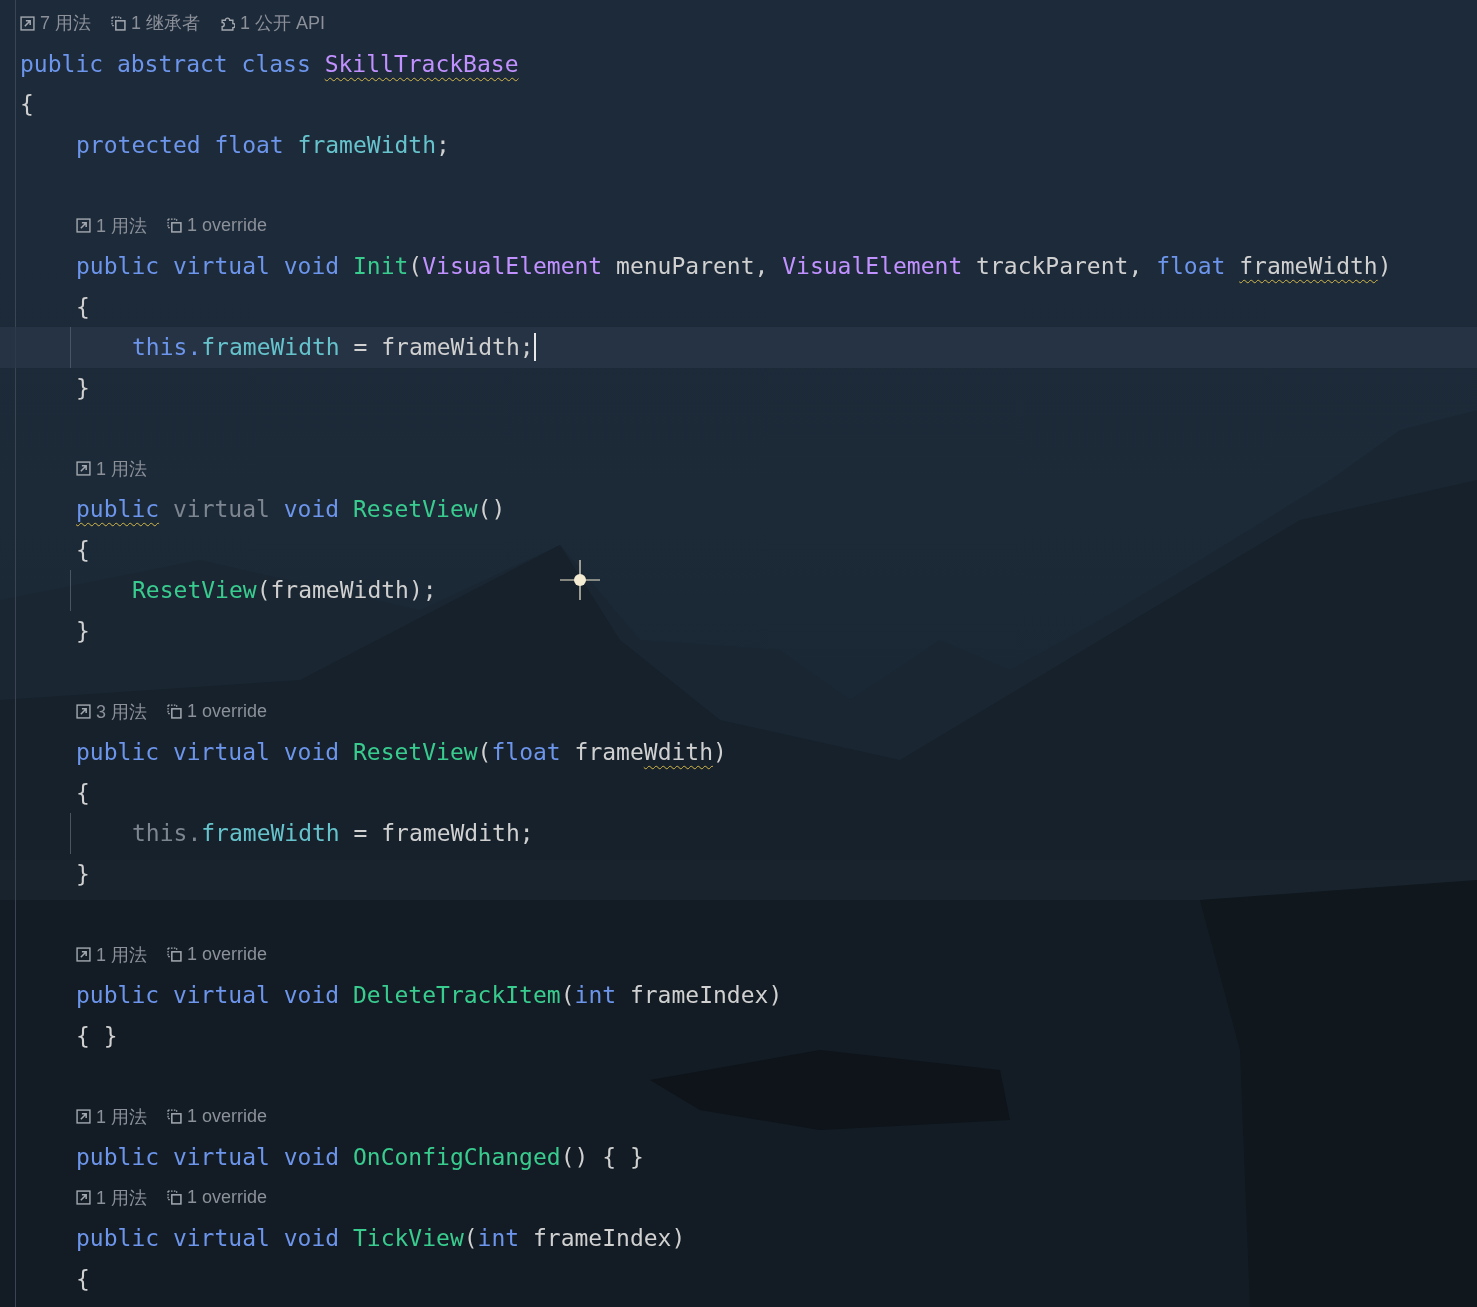 Image resolution: width=1477 pixels, height=1307 pixels. I want to click on puzzle-piece-icon, so click(228, 23).